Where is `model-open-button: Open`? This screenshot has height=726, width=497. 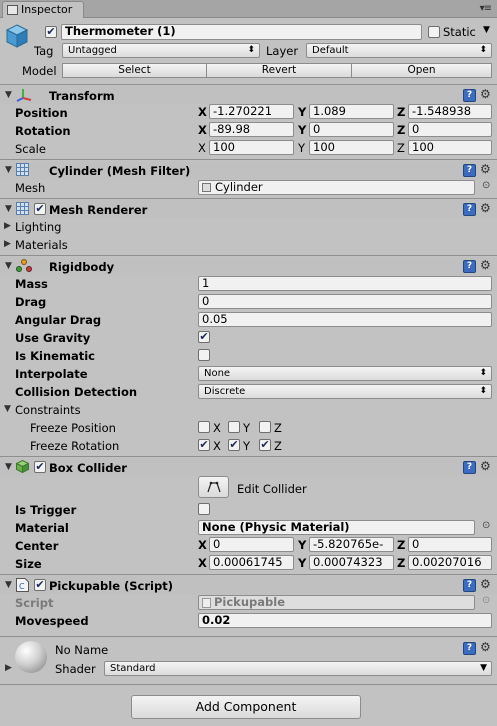
model-open-button: Open is located at coordinates (421, 70).